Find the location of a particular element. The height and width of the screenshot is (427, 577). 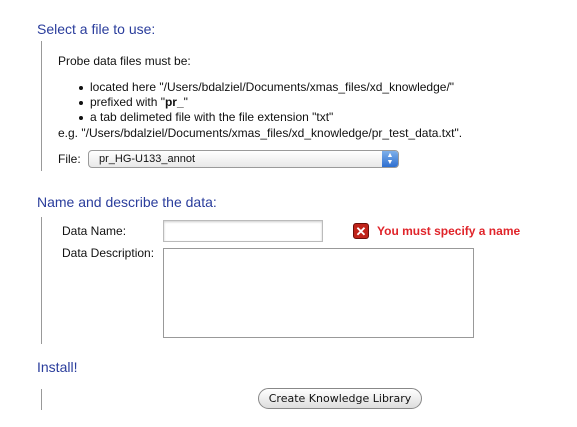

error-message: You must specify a name is located at coordinates (449, 231).